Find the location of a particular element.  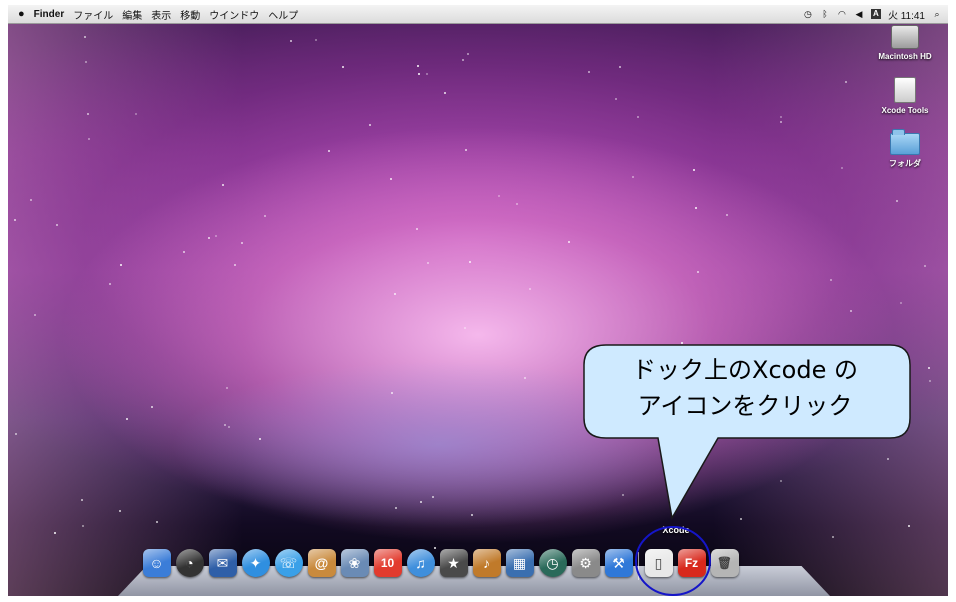

trash-icon: 🗑 is located at coordinates (724, 563).